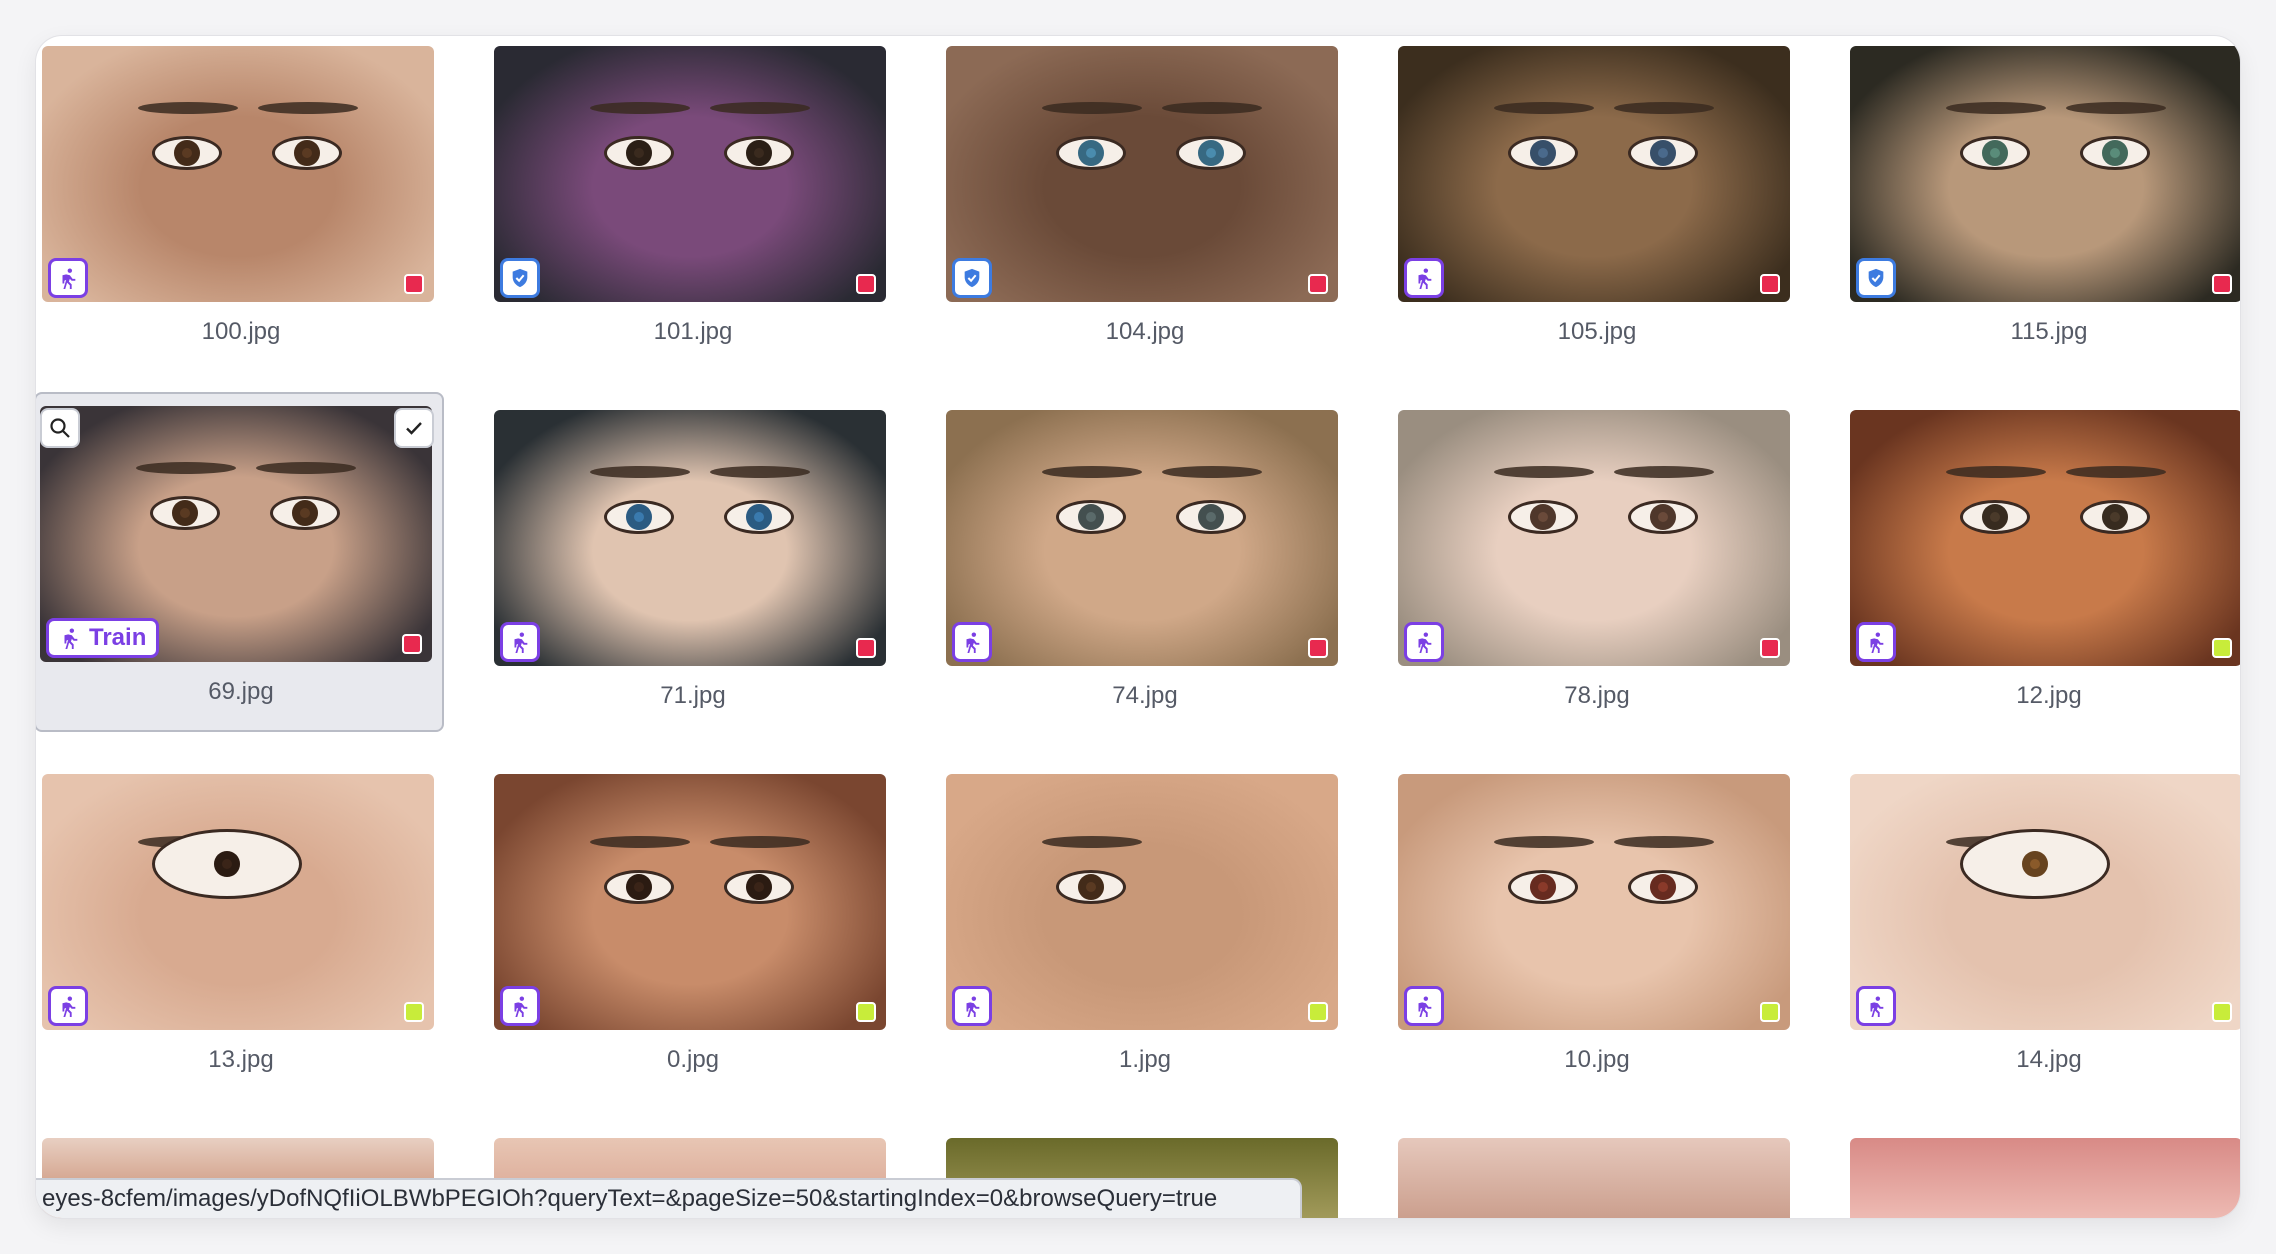 The height and width of the screenshot is (1254, 2276). Describe the element at coordinates (2049, 695) in the screenshot. I see `image-filename: 12.jpg` at that location.